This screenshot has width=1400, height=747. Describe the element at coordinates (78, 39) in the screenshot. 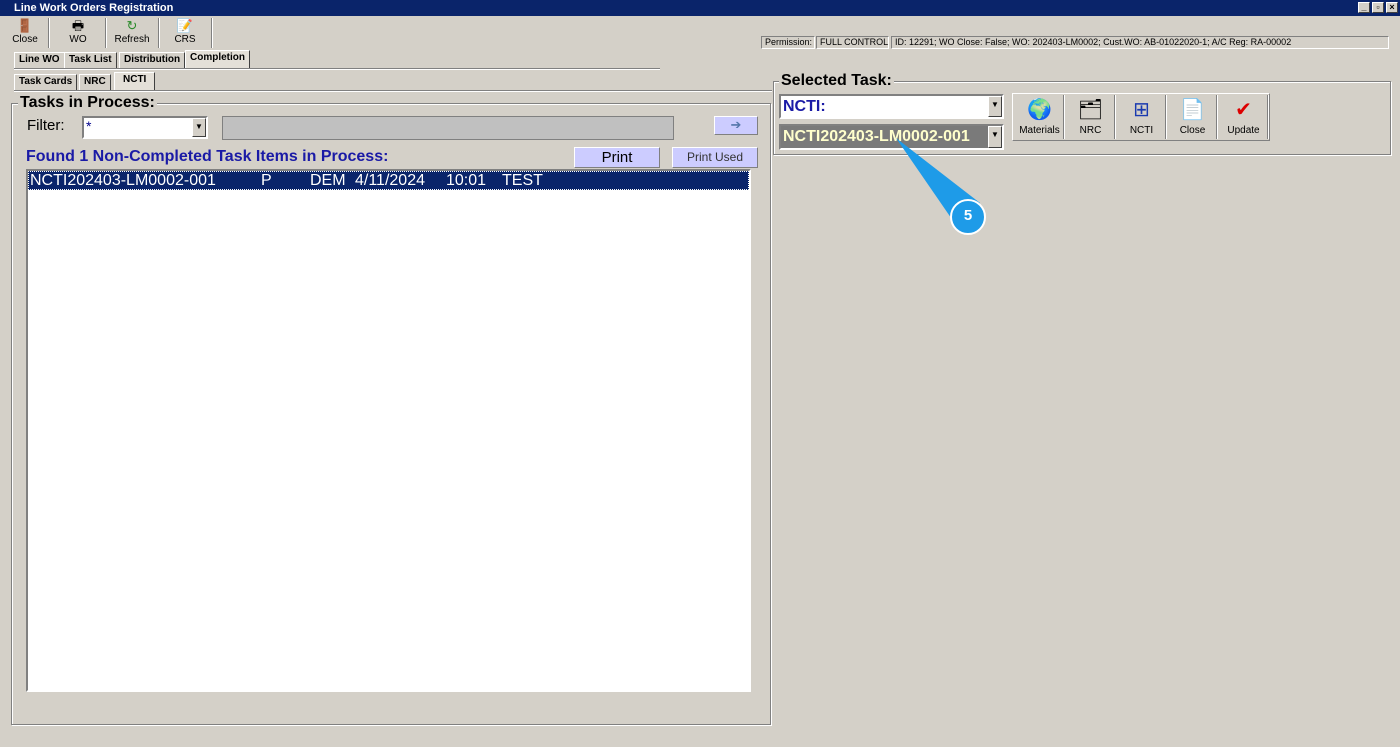

I see `label: WO` at that location.